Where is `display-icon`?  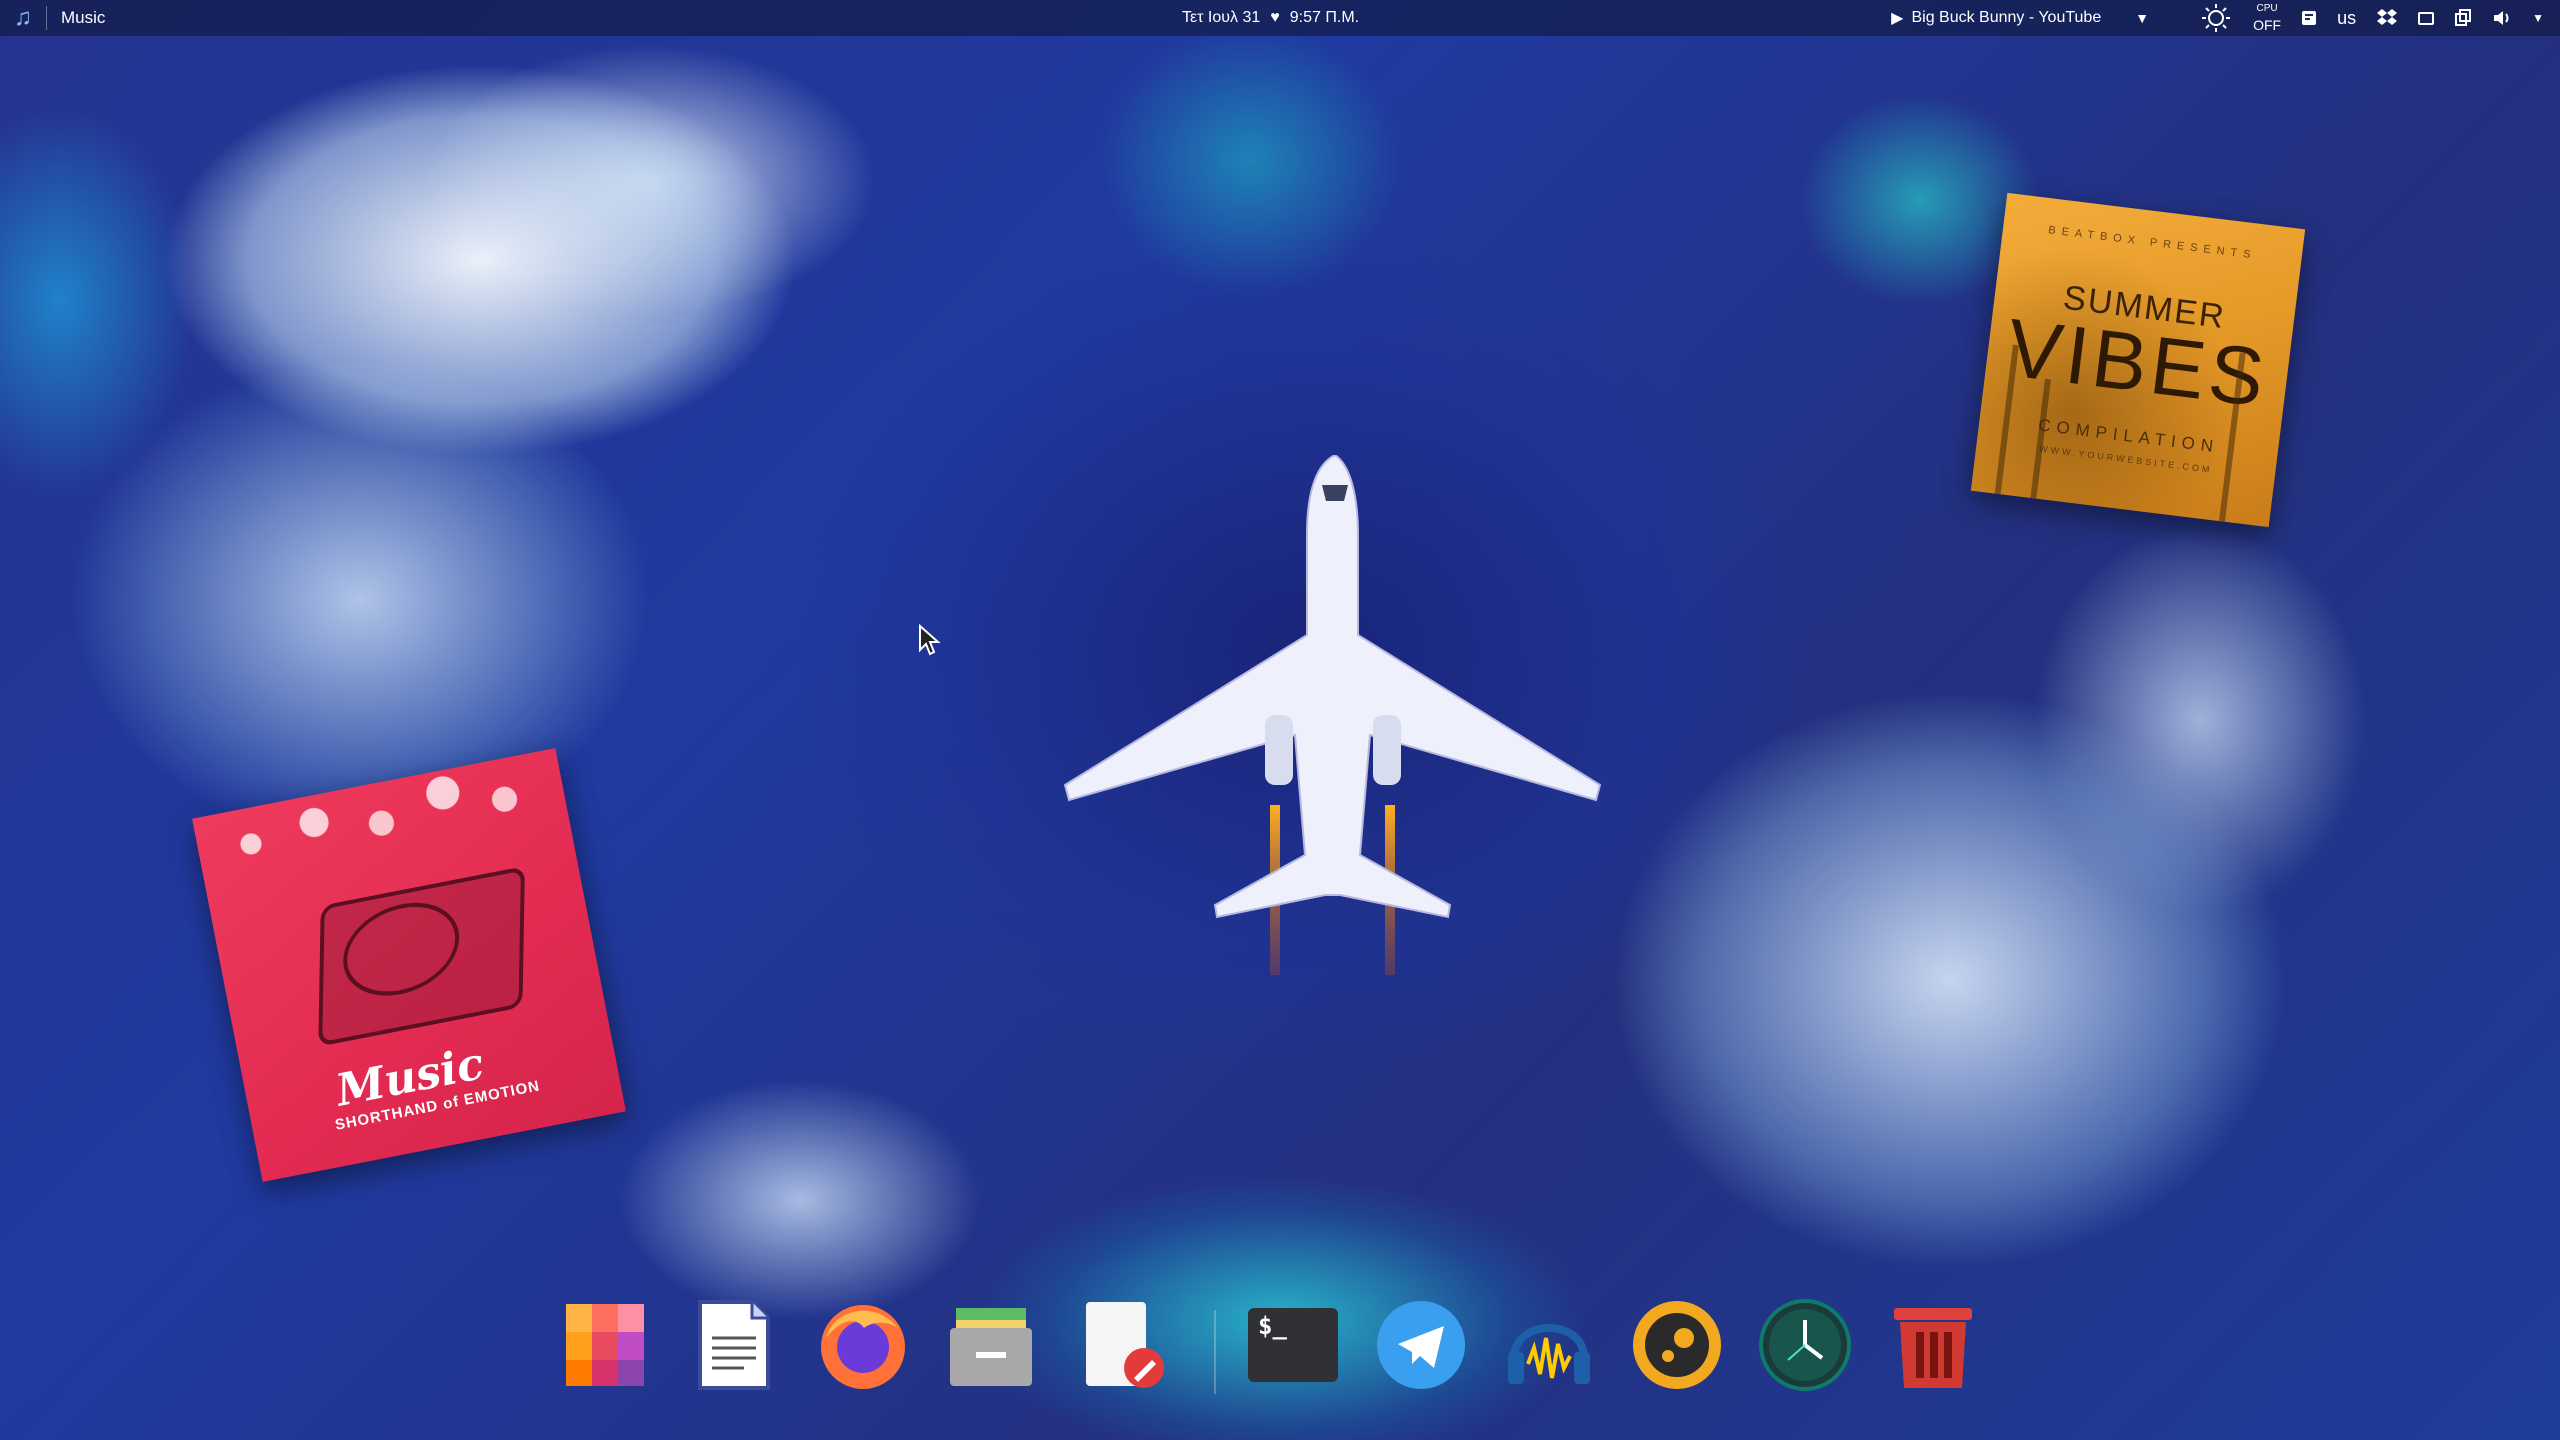 display-icon is located at coordinates (2426, 18).